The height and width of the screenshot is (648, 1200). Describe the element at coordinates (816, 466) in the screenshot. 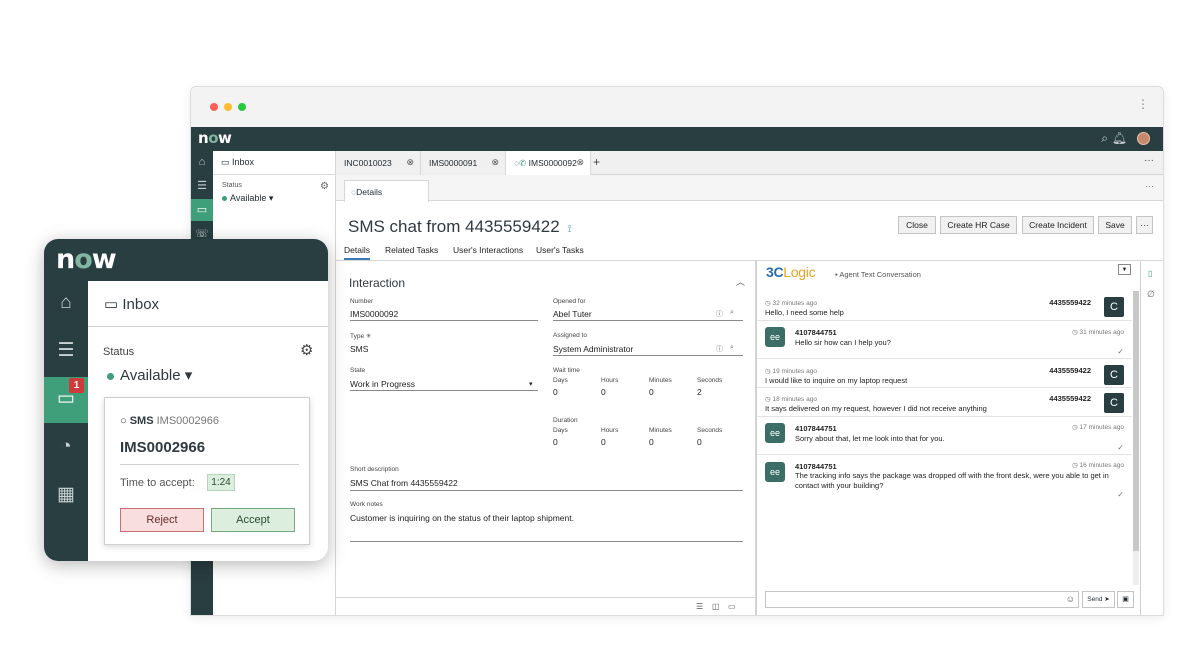

I see `message-number: 4107844751` at that location.